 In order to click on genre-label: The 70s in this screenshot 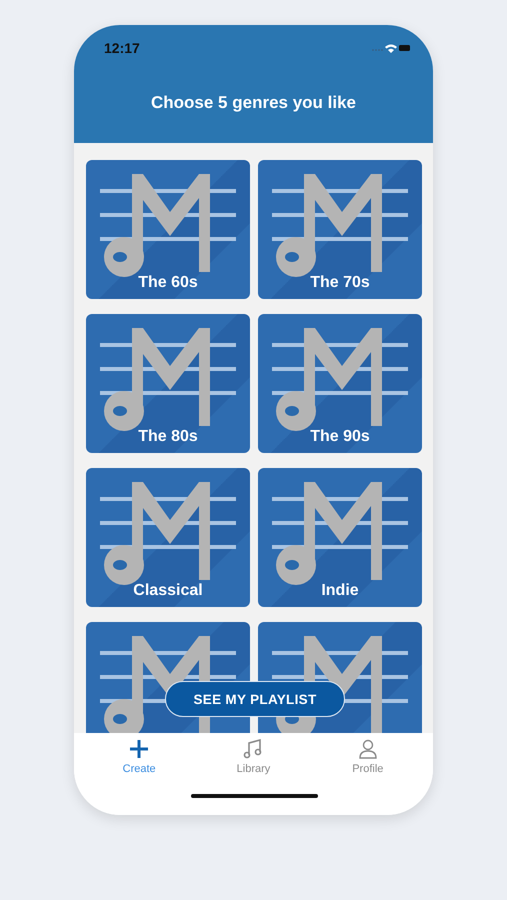, I will do `click(340, 283)`.